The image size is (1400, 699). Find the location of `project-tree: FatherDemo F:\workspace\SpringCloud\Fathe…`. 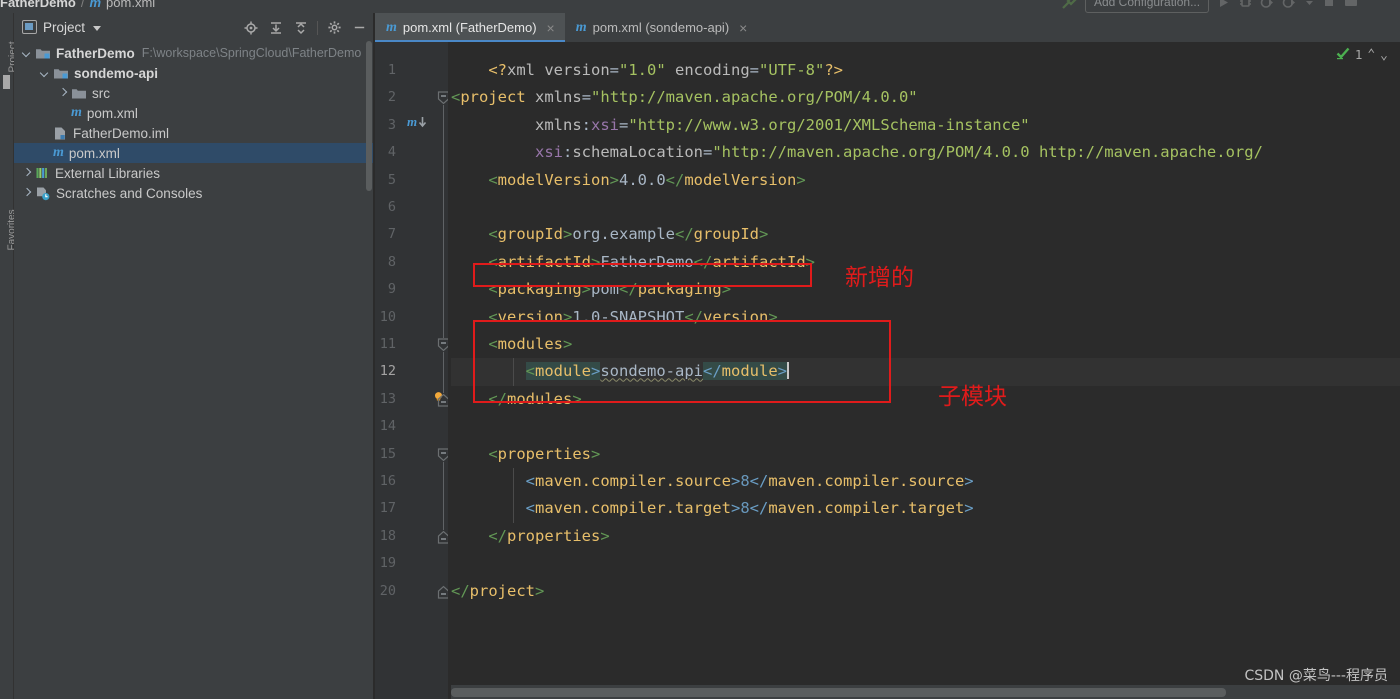

project-tree: FatherDemo F:\workspace\SpringCloud\Fathe… is located at coordinates (193, 122).